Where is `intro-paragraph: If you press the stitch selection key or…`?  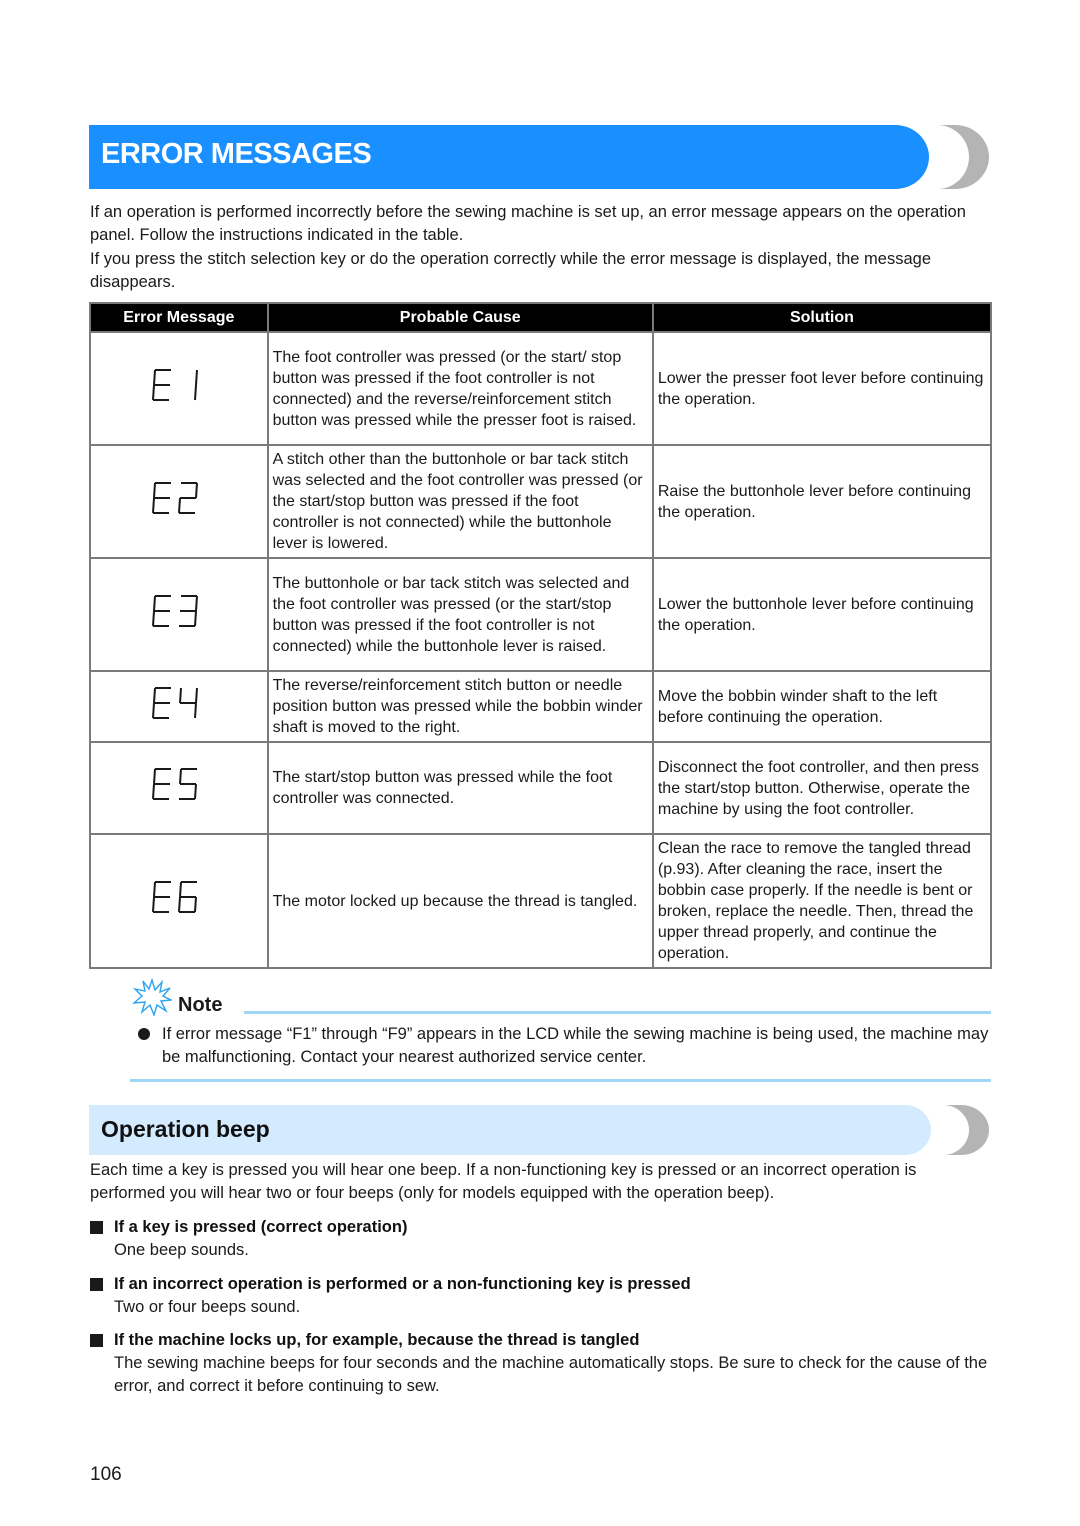
intro-paragraph: If you press the stitch selection key or… is located at coordinates (511, 270).